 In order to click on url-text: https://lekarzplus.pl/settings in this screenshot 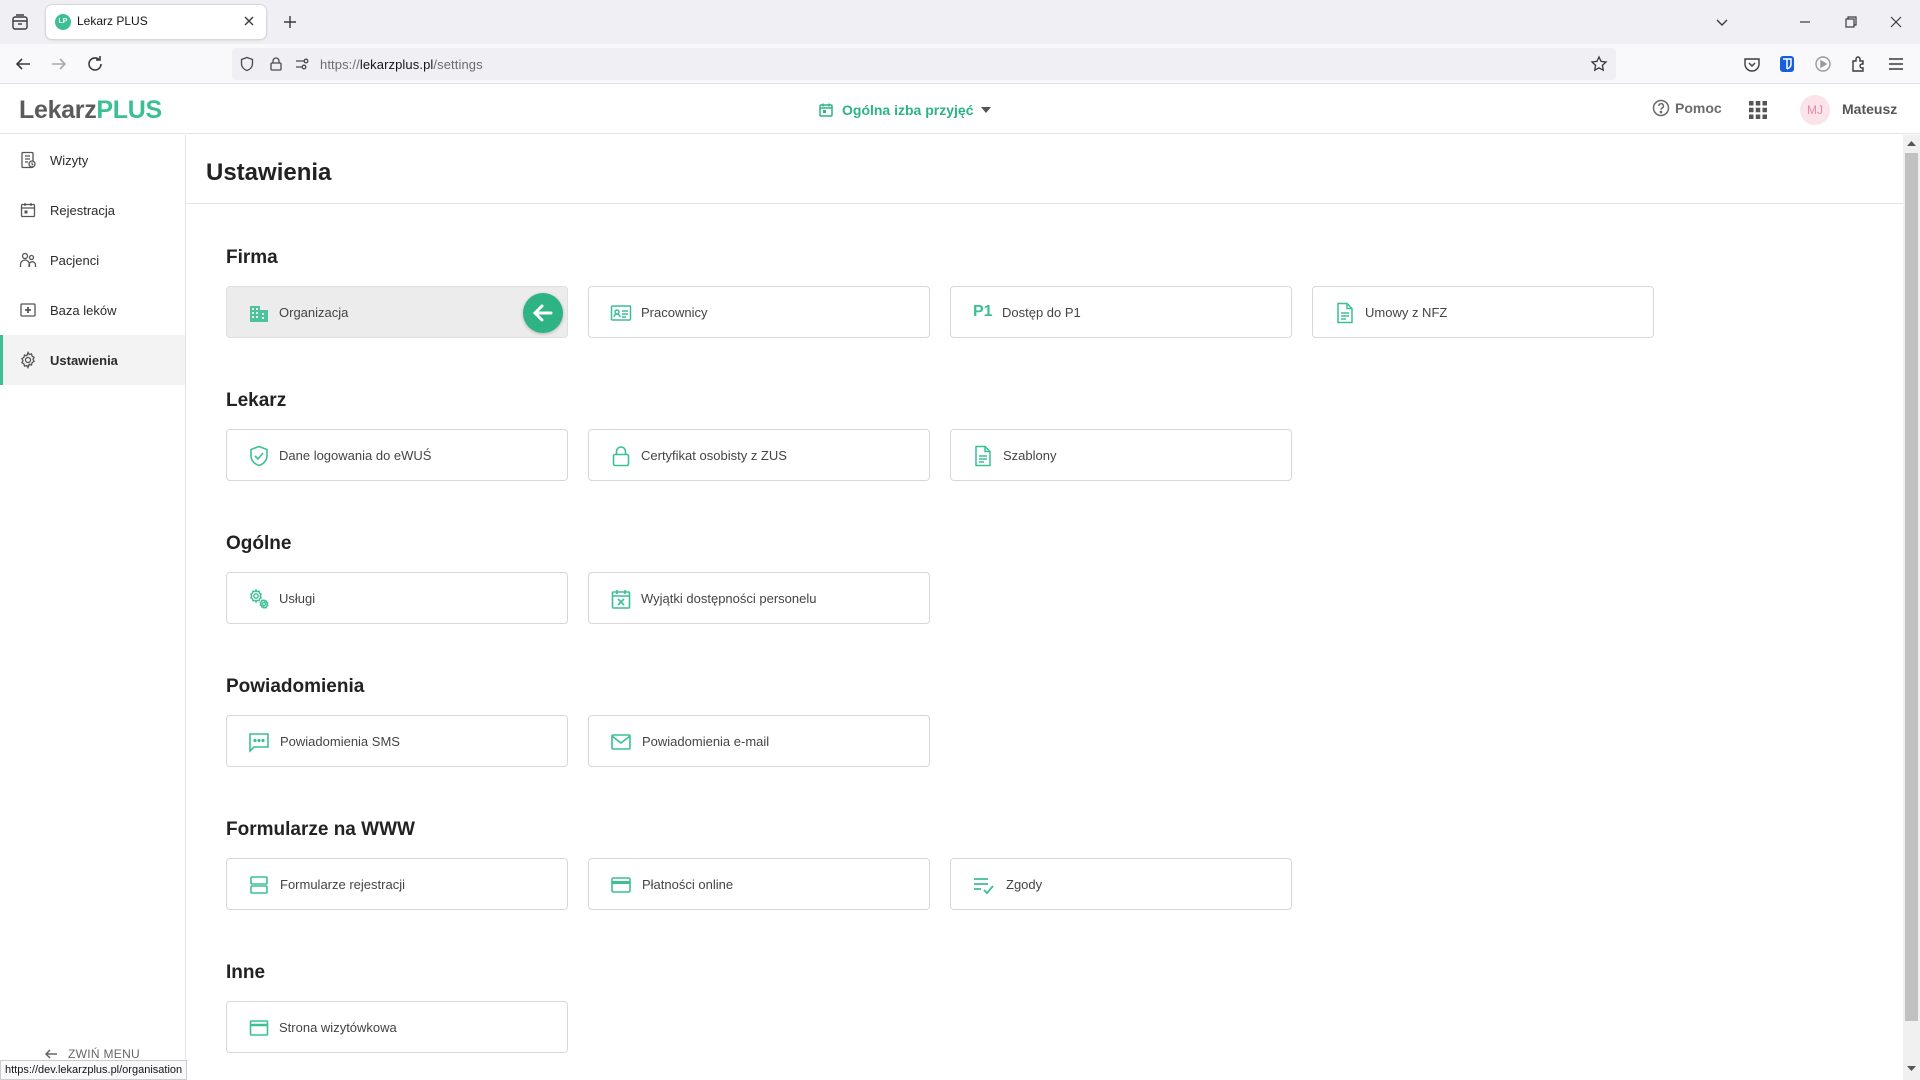, I will do `click(401, 64)`.